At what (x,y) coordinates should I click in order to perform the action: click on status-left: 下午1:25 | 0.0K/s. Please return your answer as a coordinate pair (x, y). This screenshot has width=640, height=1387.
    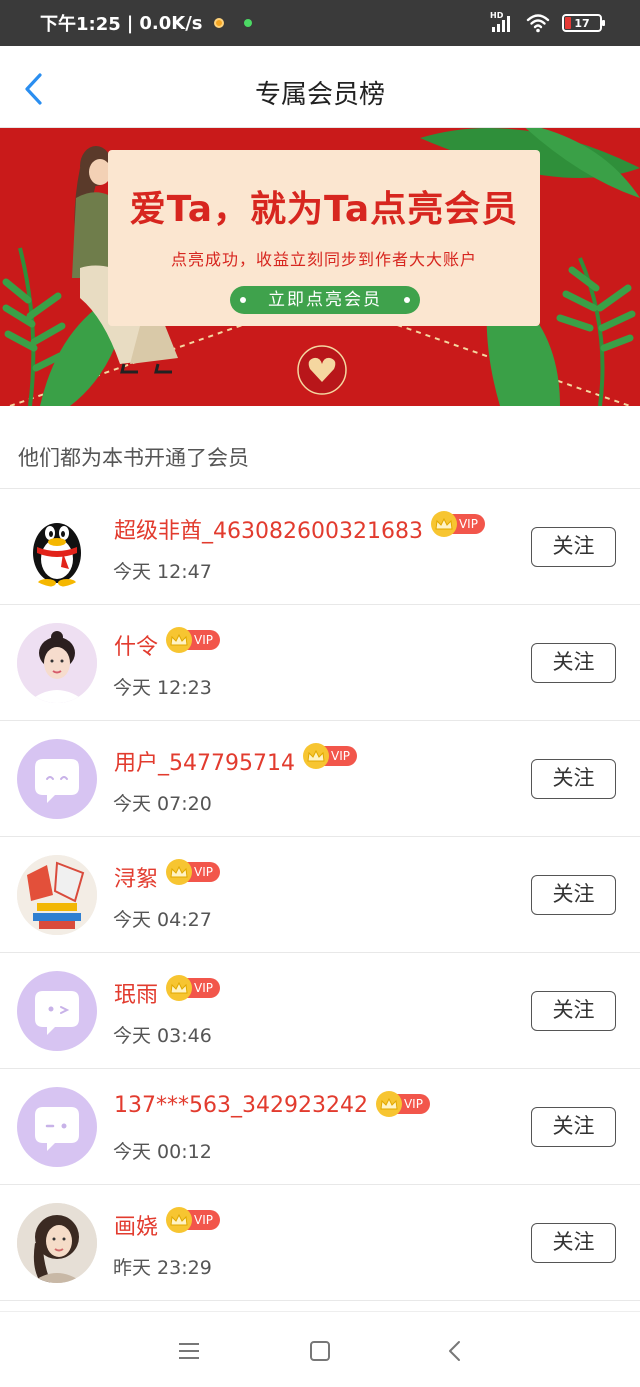
    Looking at the image, I should click on (146, 23).